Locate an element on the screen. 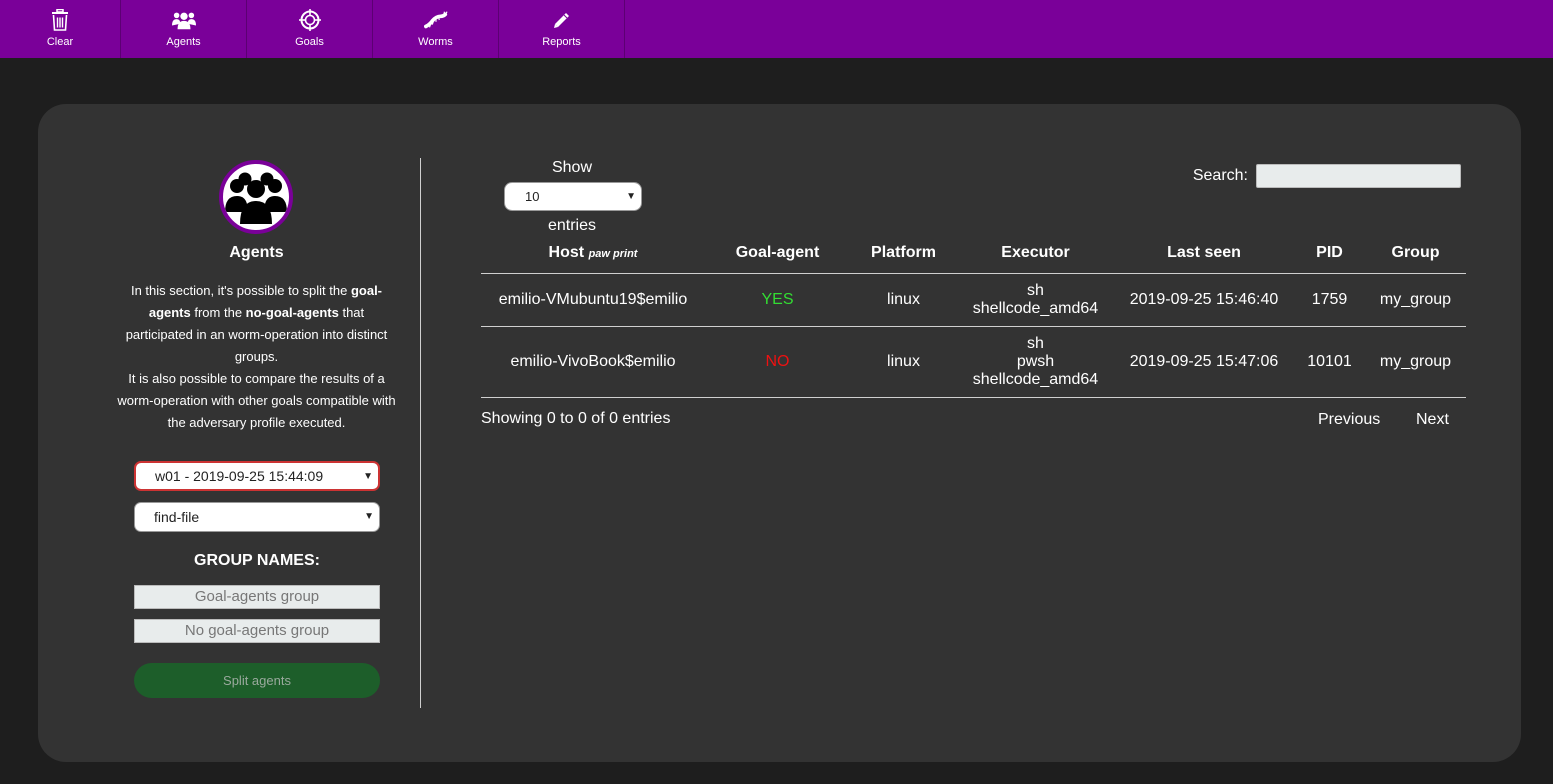 The width and height of the screenshot is (1553, 784). cell-host: emilio-VMubuntu19$emilio is located at coordinates (593, 300).